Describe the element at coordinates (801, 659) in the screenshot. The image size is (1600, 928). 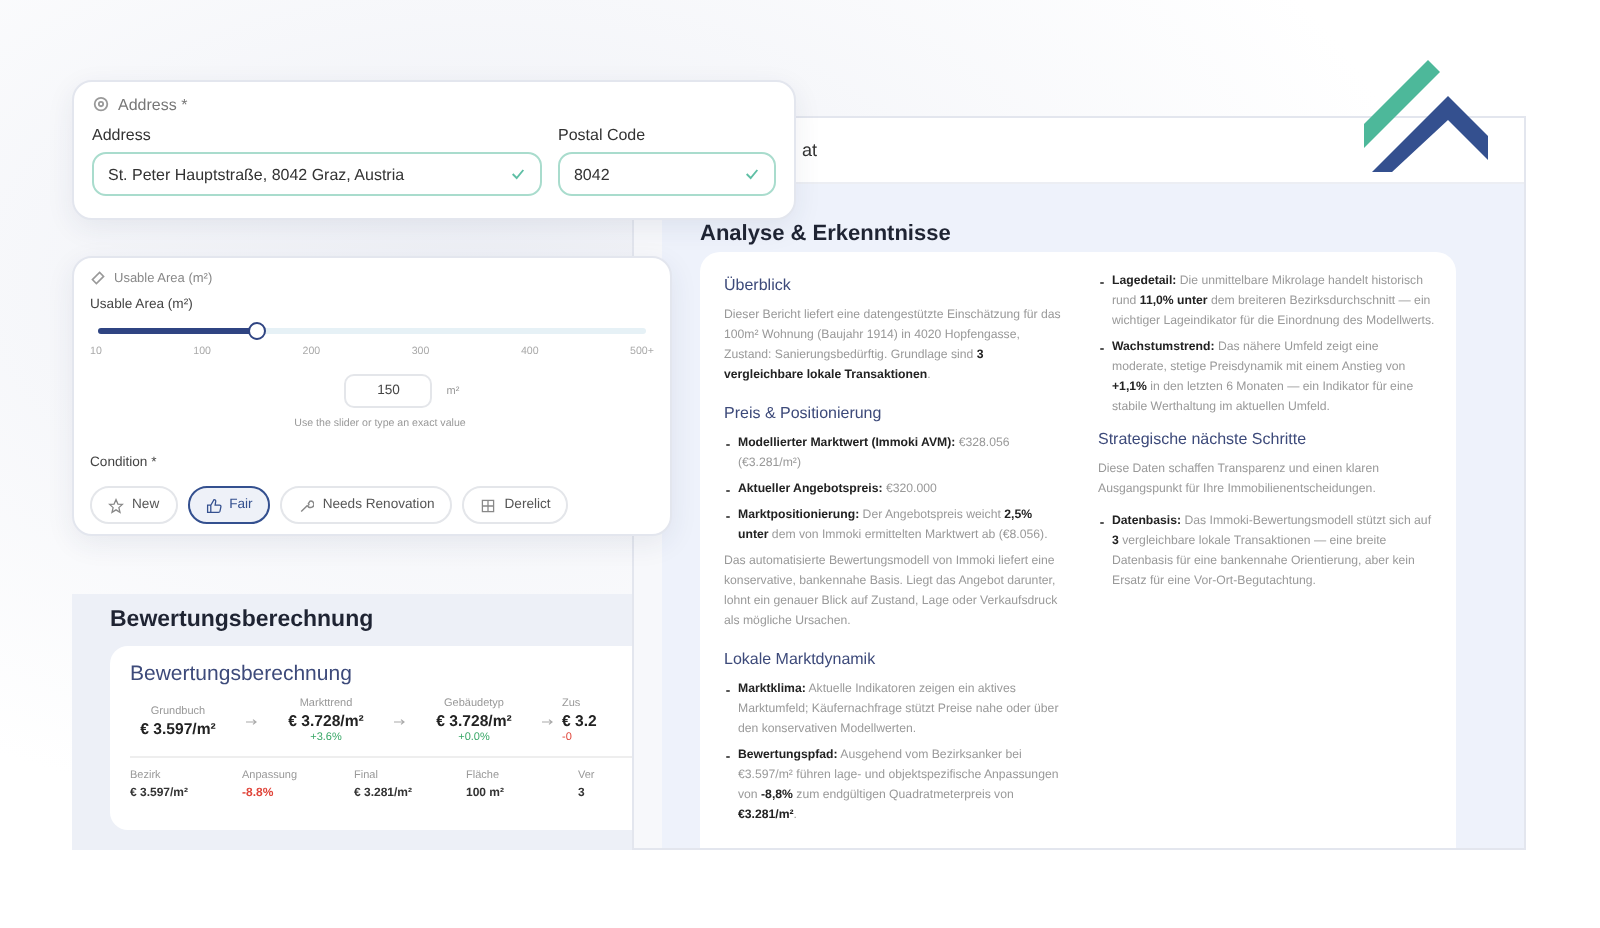
I see `subsection-heading: Lokale Marktdynamik` at that location.